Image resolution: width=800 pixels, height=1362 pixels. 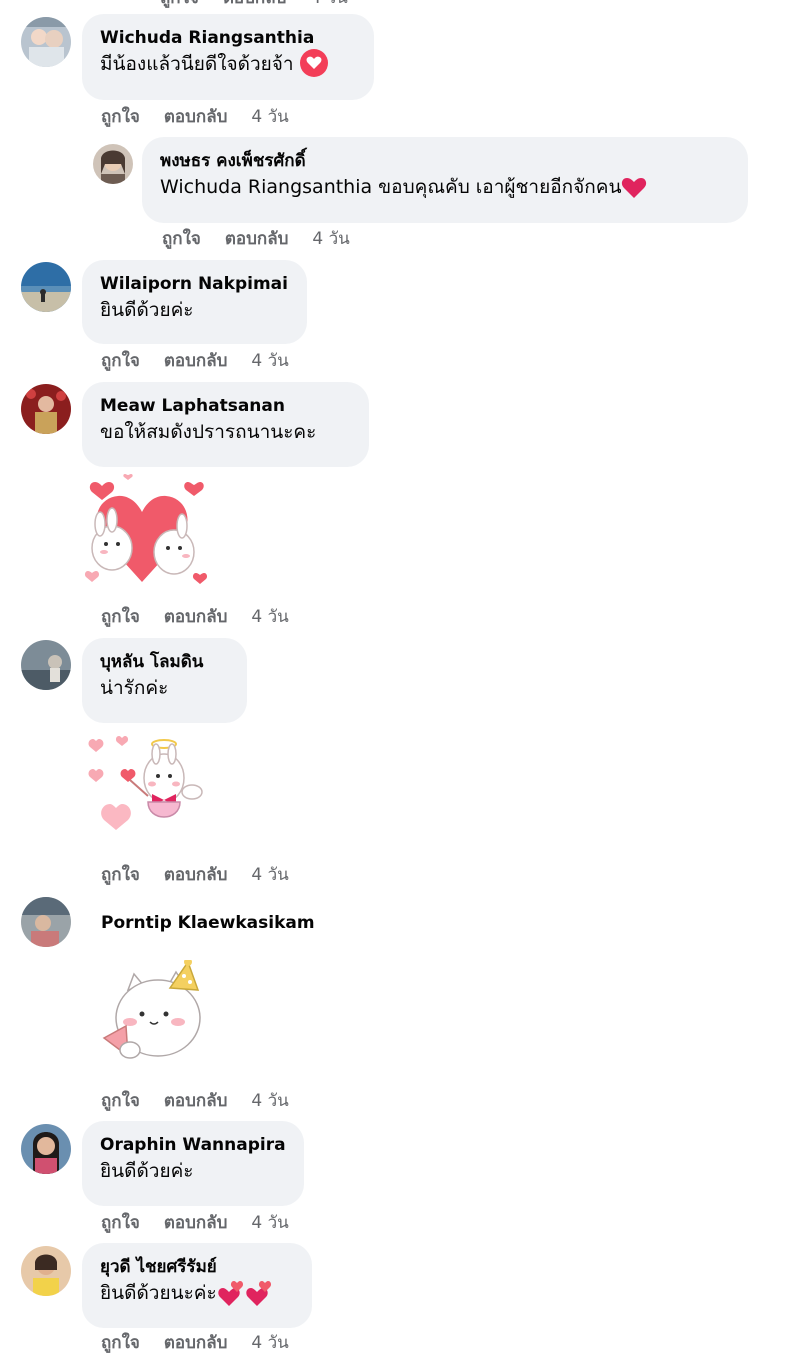 What do you see at coordinates (158, 1293) in the screenshot?
I see `comment-text-content: ยินดีด้วยนะค่ะ` at bounding box center [158, 1293].